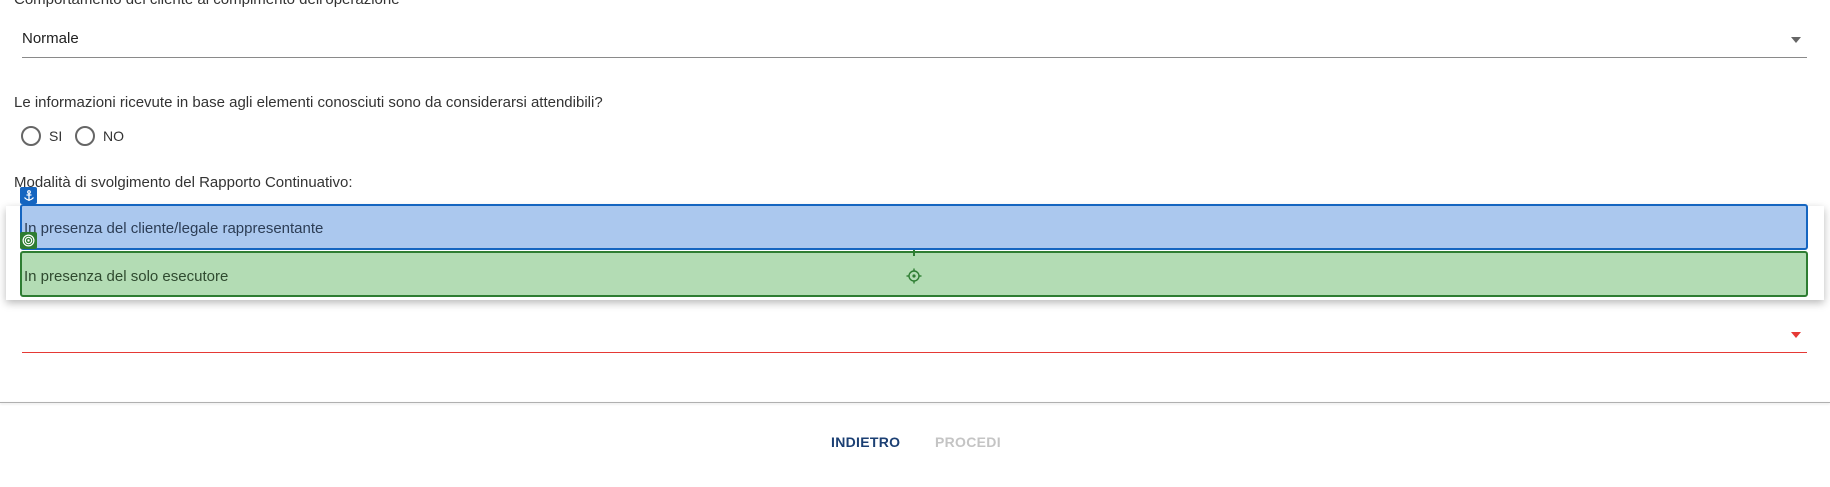  What do you see at coordinates (56, 136) in the screenshot?
I see `radio-si-label: SI` at bounding box center [56, 136].